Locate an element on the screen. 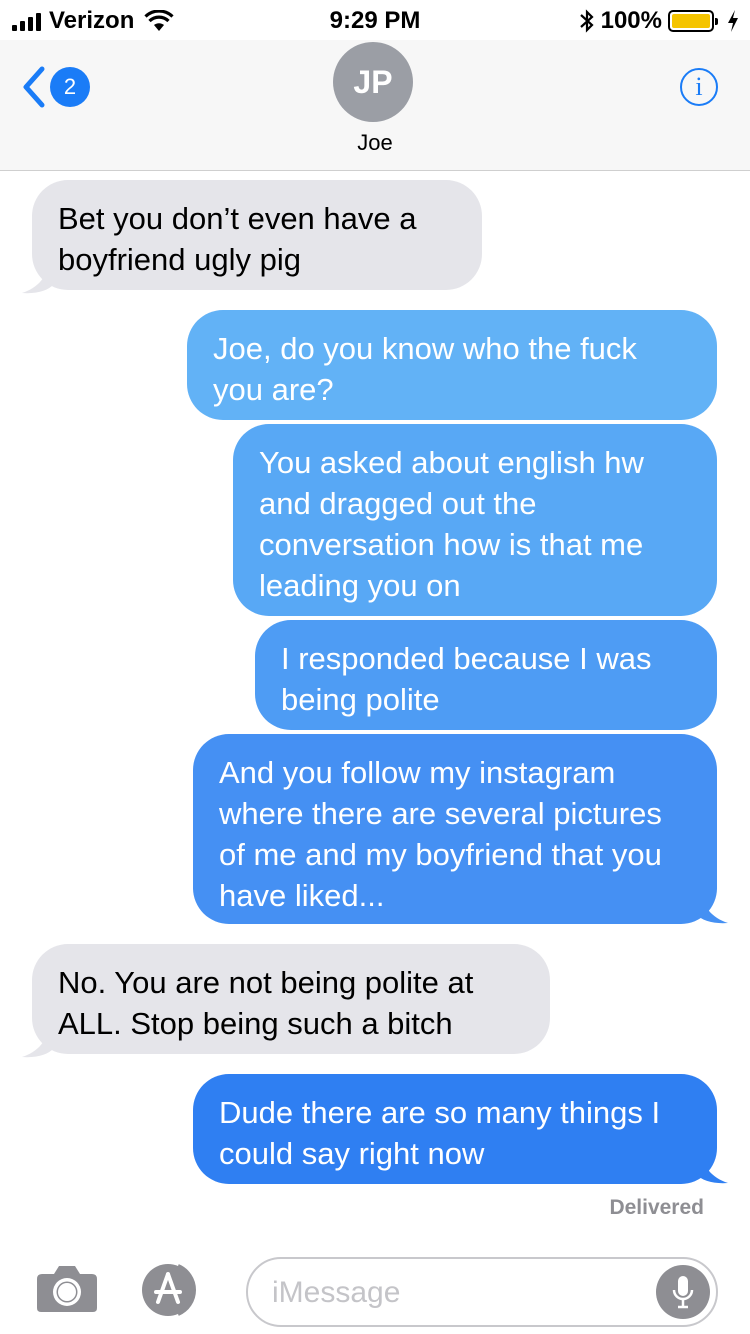  imessage-input: iMessage is located at coordinates (482, 1292).